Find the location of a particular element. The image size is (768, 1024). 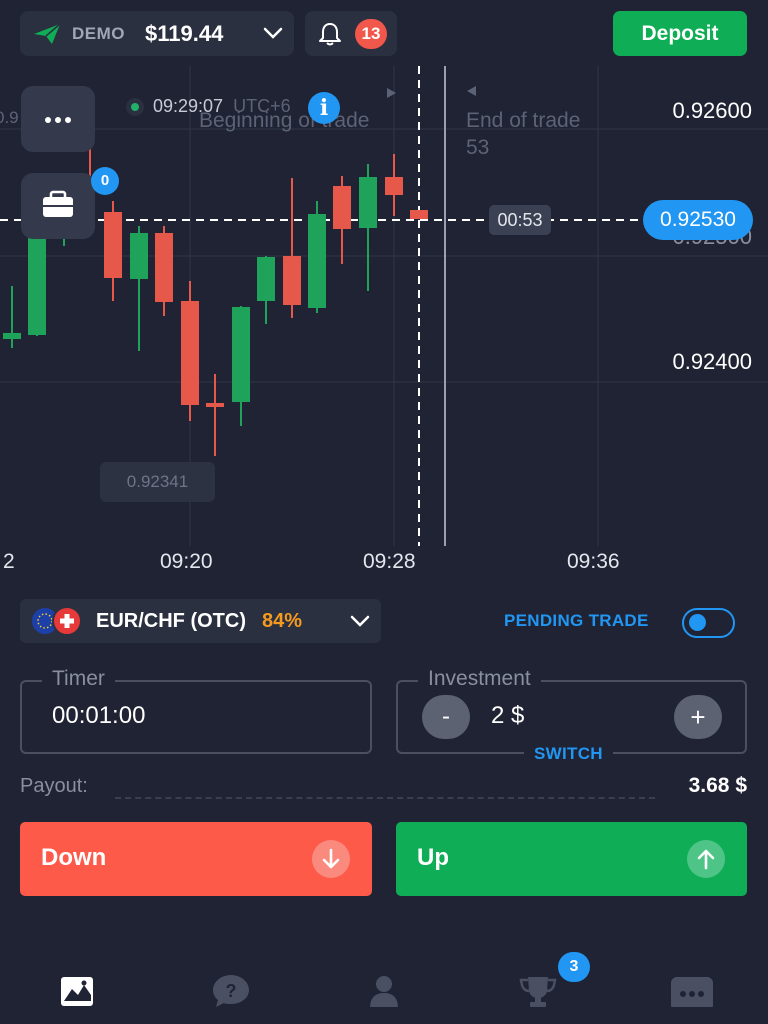

top-bar: DEMO $119.44 13 Deposit is located at coordinates (384, 33).